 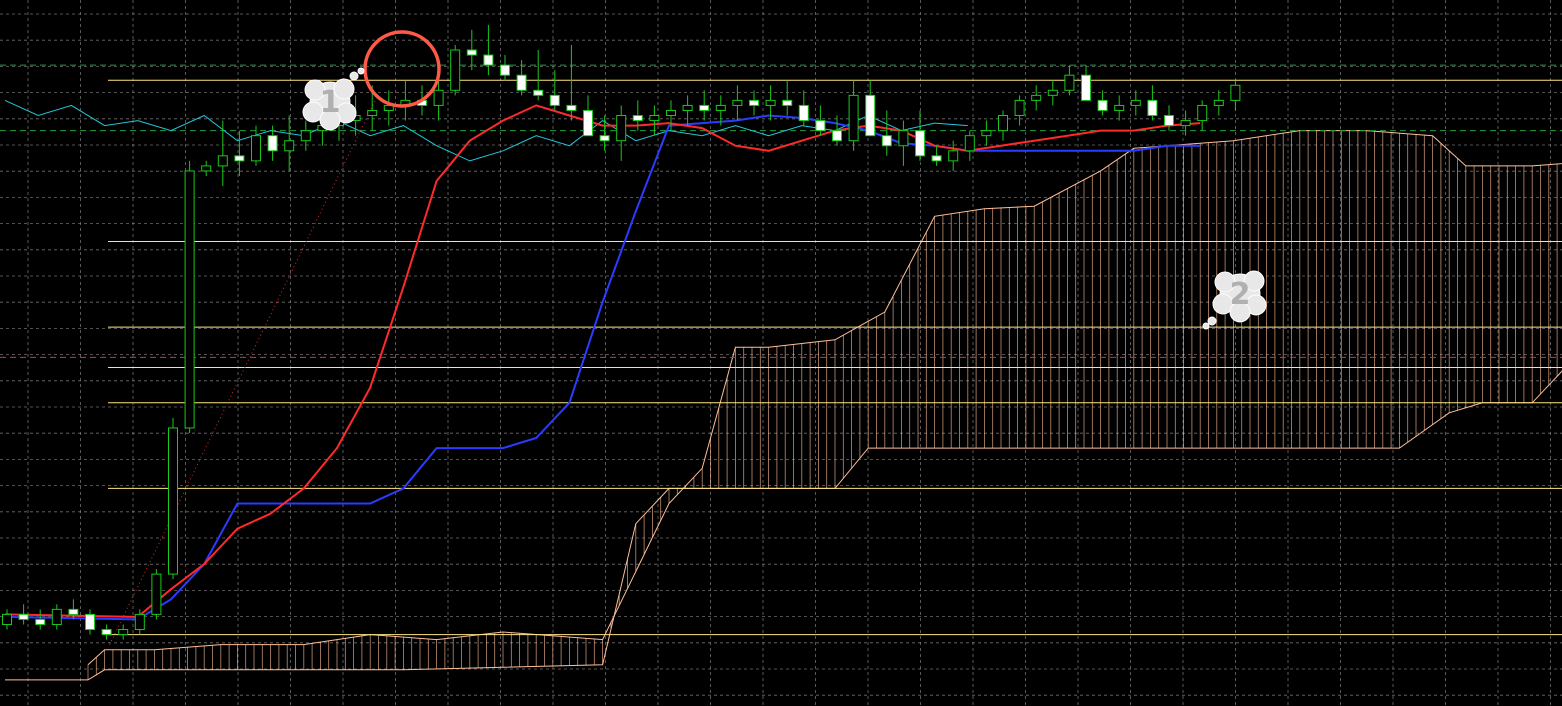 What do you see at coordinates (1240, 294) in the screenshot?
I see `callout-2-label: 2` at bounding box center [1240, 294].